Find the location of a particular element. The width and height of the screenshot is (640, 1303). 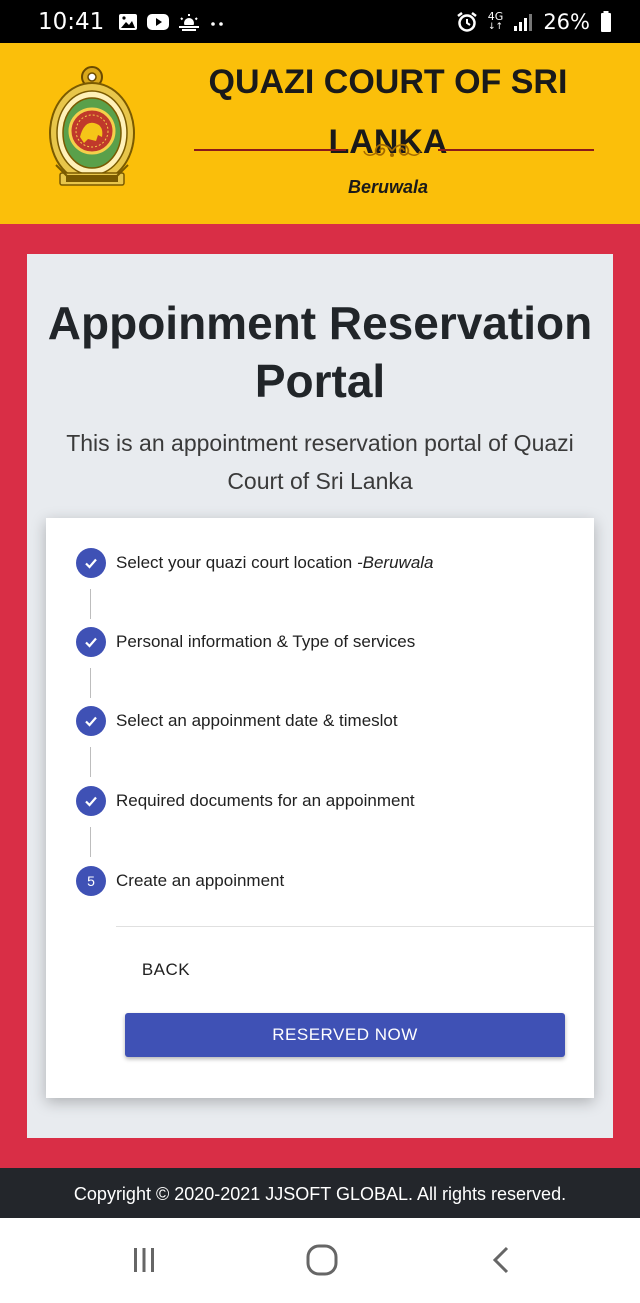

step-date-timeslot: Select an appoinment date & timeslot is located at coordinates (237, 721).